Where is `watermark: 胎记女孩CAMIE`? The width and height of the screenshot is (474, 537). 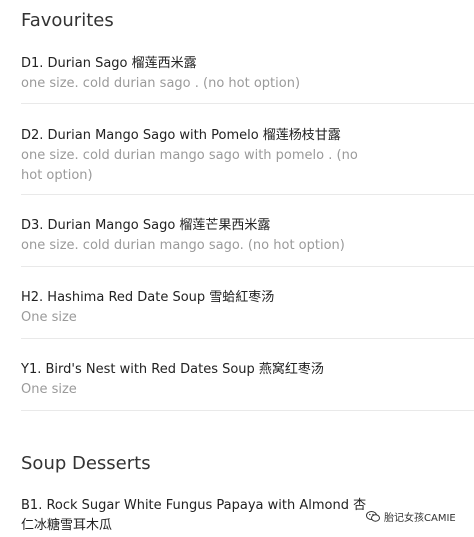
watermark: 胎记女孩CAMIE is located at coordinates (411, 516).